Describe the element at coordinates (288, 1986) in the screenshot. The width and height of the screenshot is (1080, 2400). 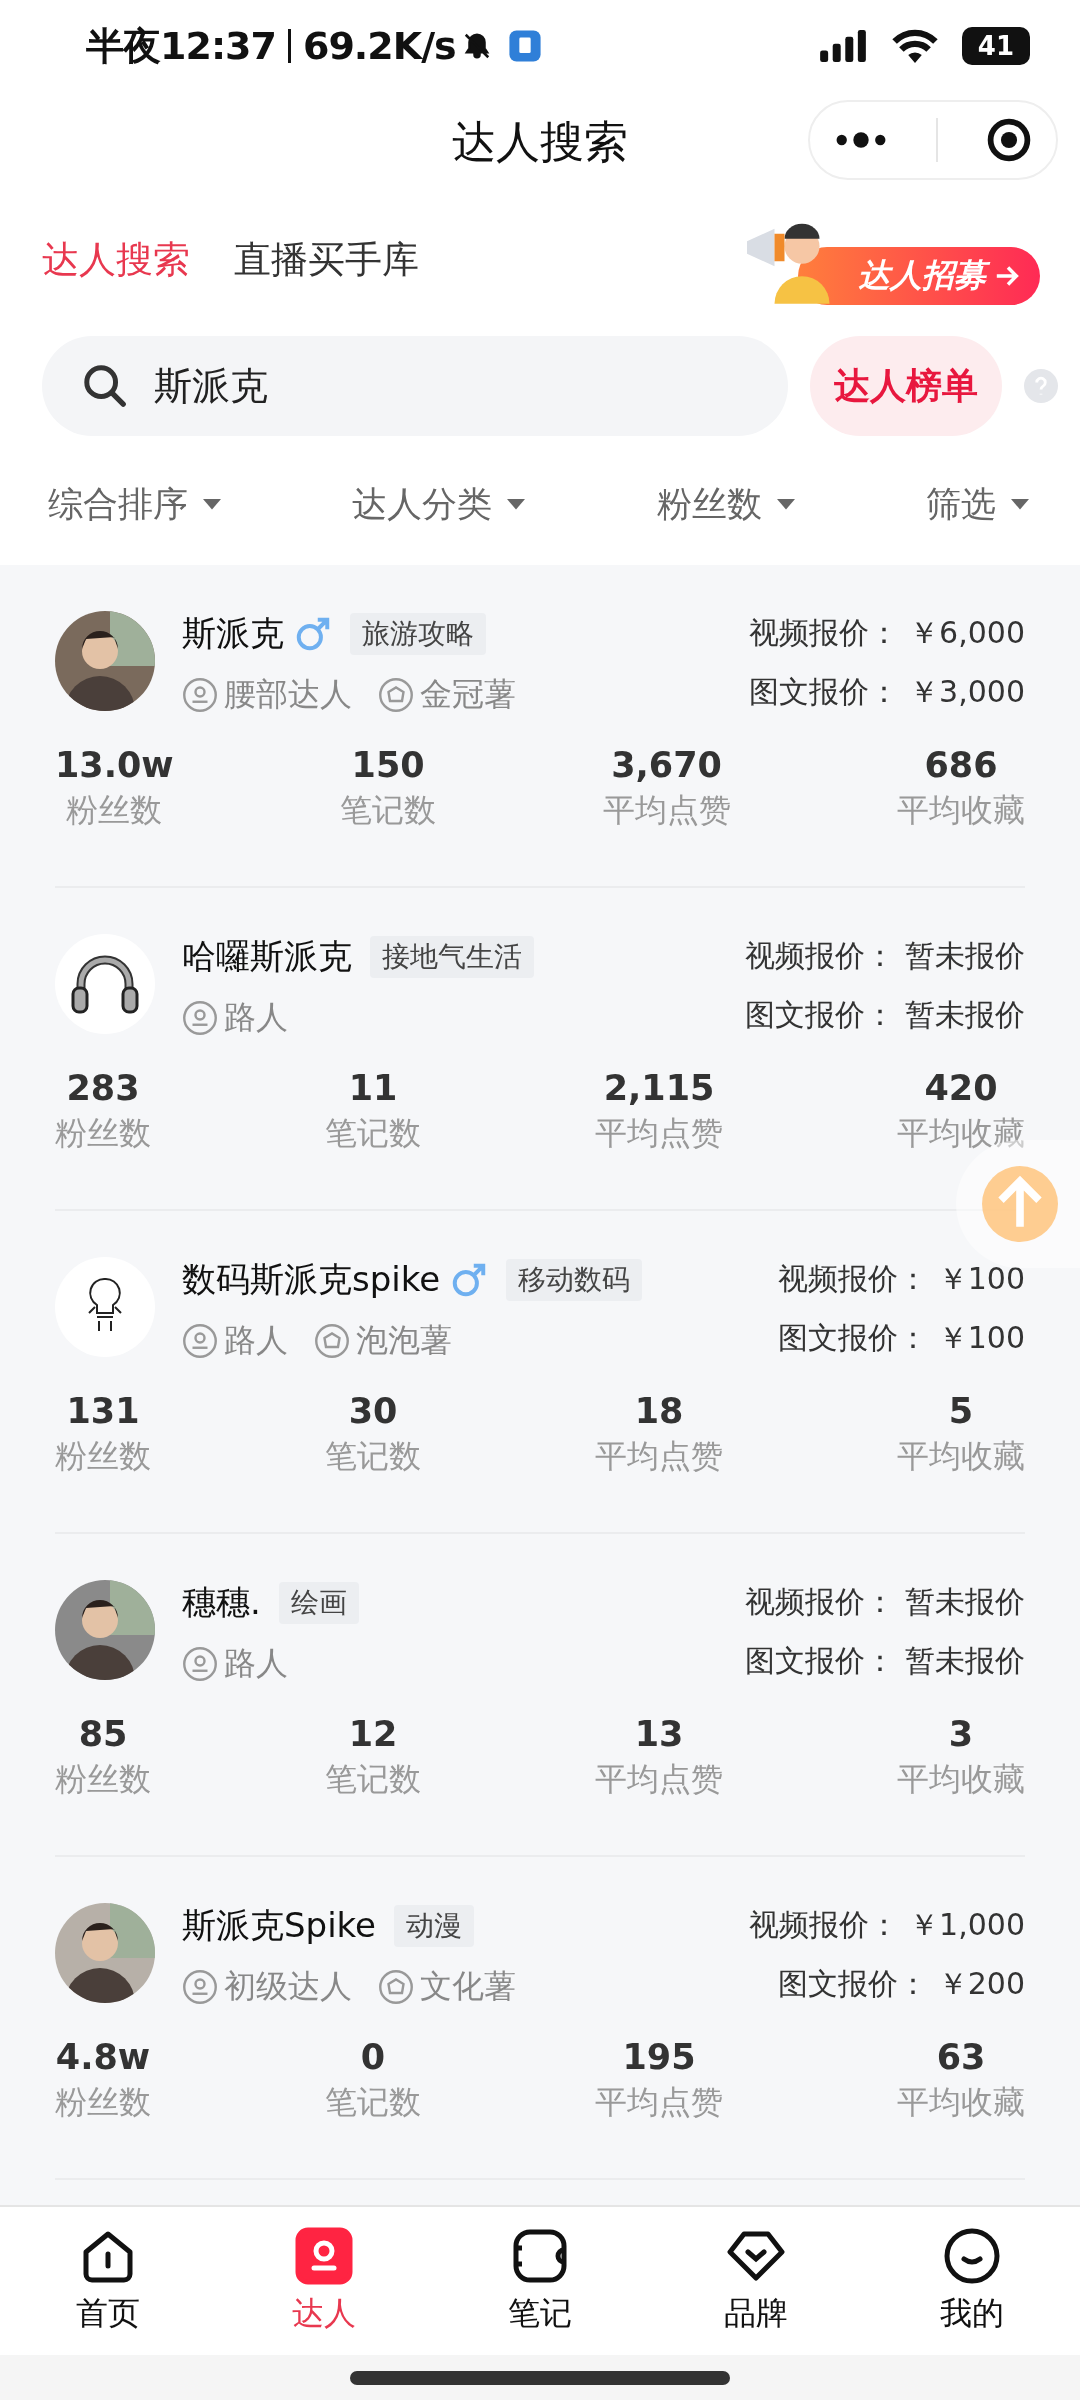
I see `badge-label: 初级达人` at that location.